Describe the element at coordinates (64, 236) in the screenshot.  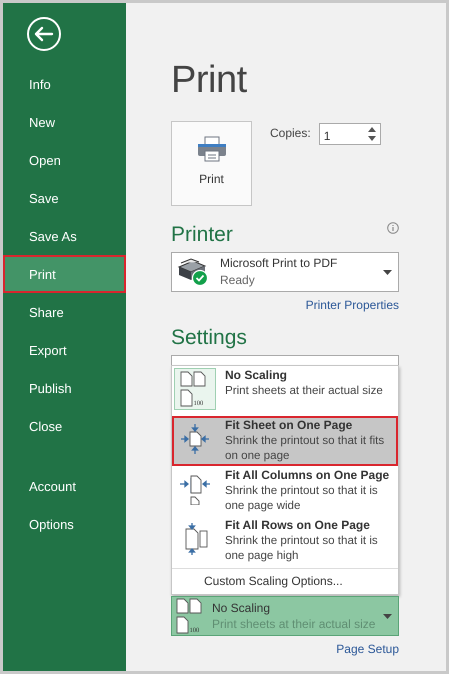
I see `sidebar-item: Save As` at that location.